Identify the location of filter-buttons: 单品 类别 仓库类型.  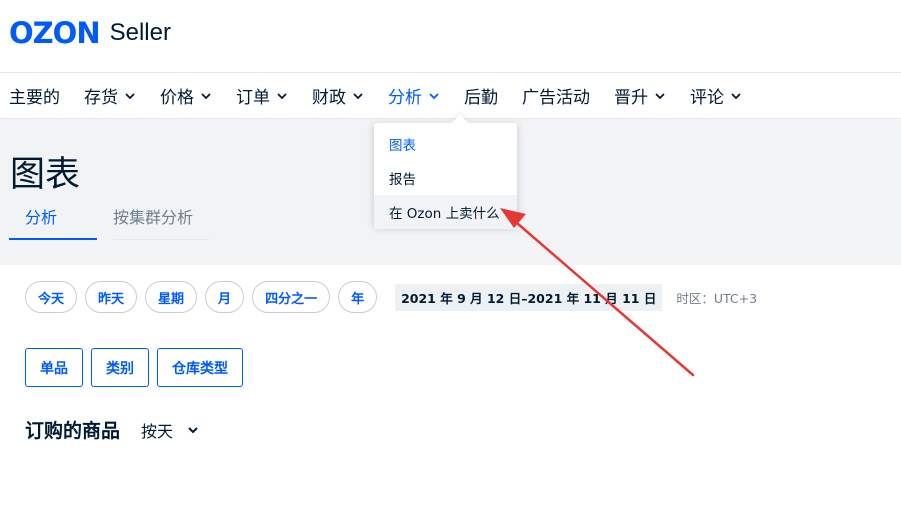
(138, 367).